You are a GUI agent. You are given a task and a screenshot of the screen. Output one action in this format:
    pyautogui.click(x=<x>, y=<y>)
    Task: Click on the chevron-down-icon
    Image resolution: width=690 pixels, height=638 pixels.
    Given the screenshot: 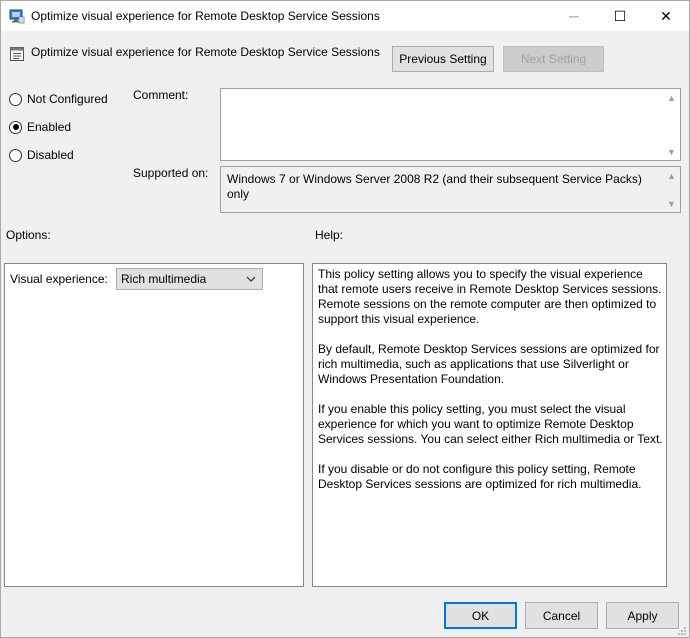 What is the action you would take?
    pyautogui.click(x=251, y=279)
    